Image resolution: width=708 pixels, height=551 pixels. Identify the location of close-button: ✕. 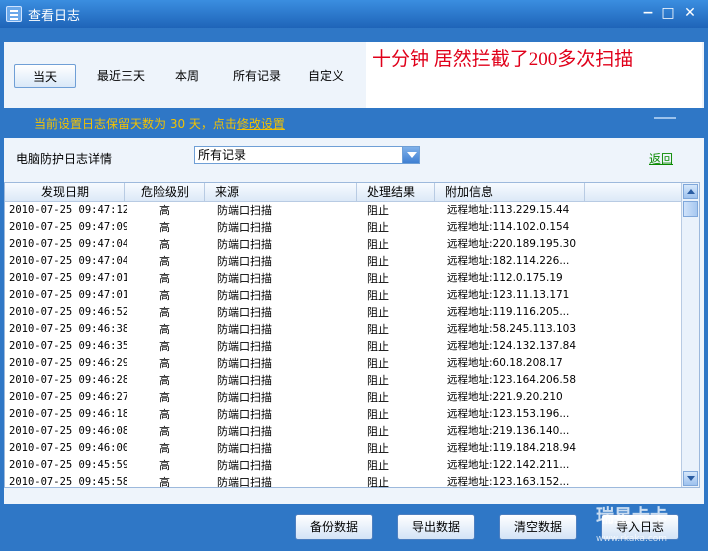
(690, 13).